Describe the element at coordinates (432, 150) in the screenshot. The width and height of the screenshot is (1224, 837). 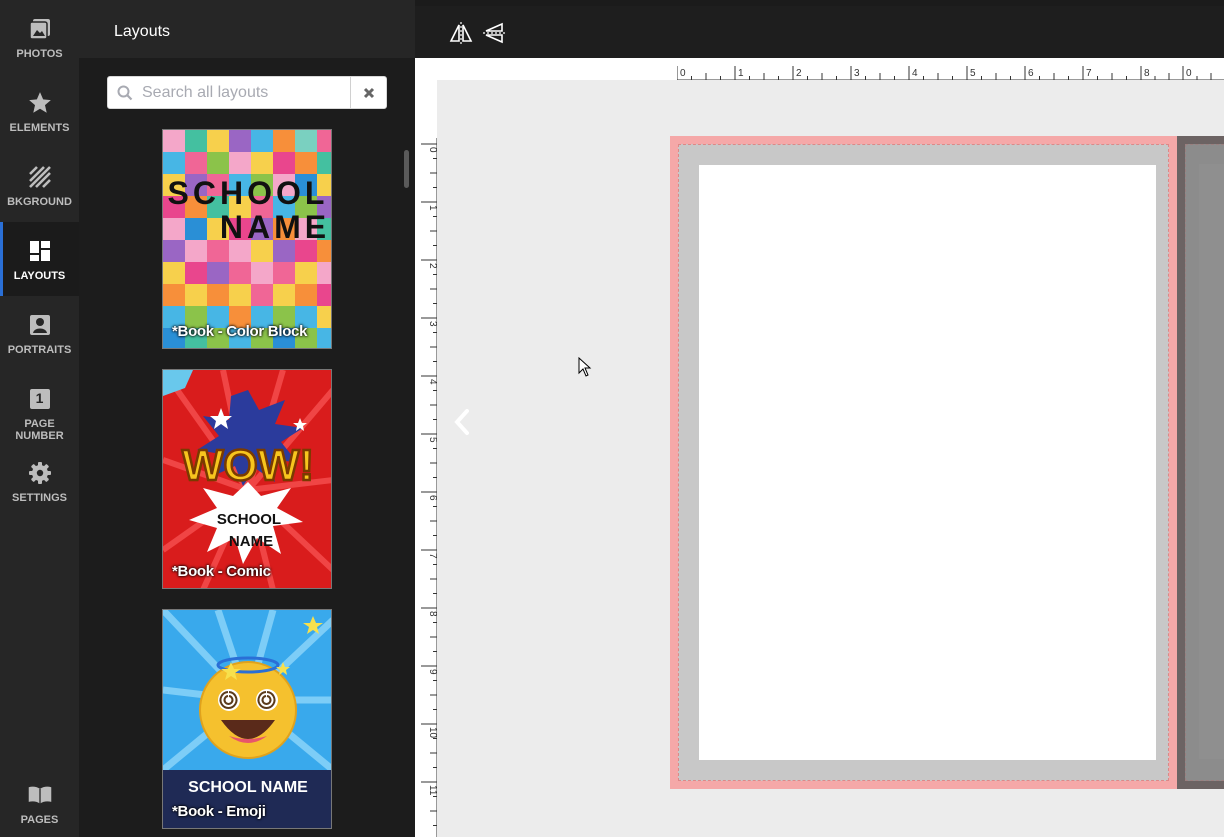
I see `v-ruler-label: 0` at that location.